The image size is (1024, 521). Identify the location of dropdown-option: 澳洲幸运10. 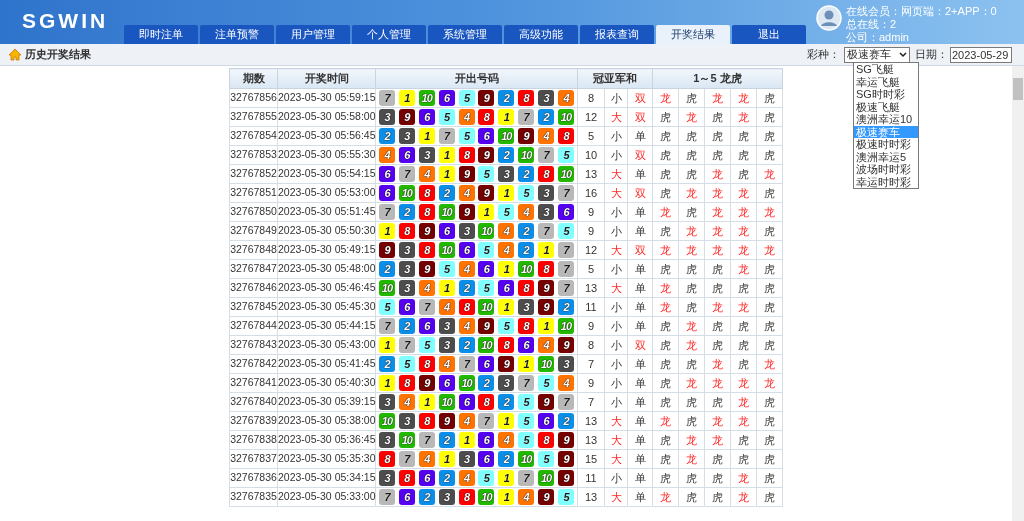
(886, 119).